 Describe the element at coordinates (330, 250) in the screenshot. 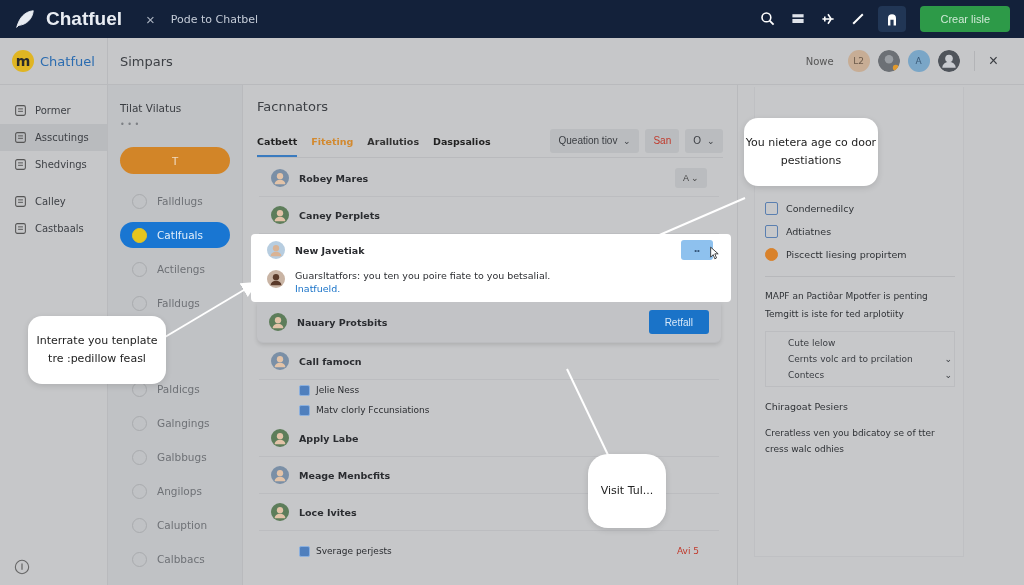

I see `contact-name: New Javetiak` at that location.